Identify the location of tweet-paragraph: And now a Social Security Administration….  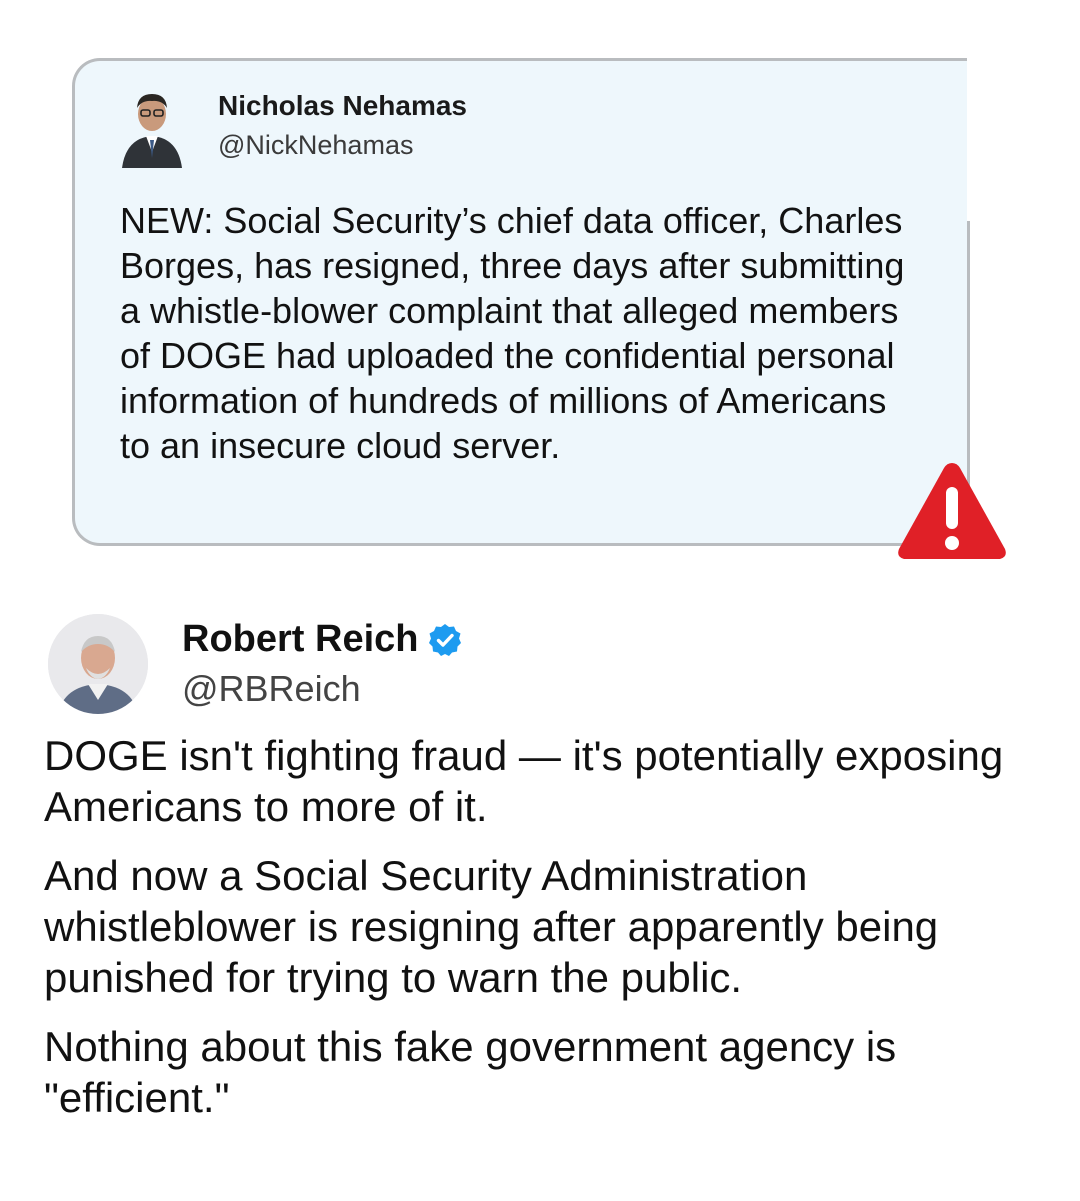
(491, 926).